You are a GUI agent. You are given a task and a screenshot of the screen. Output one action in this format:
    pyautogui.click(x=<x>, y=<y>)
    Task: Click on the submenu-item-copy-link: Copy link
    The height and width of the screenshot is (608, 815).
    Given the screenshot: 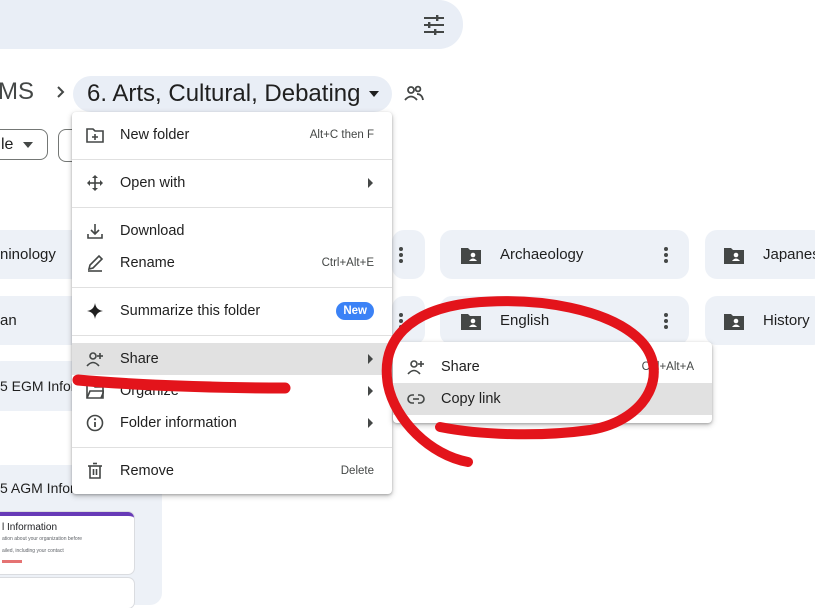 What is the action you would take?
    pyautogui.click(x=552, y=399)
    